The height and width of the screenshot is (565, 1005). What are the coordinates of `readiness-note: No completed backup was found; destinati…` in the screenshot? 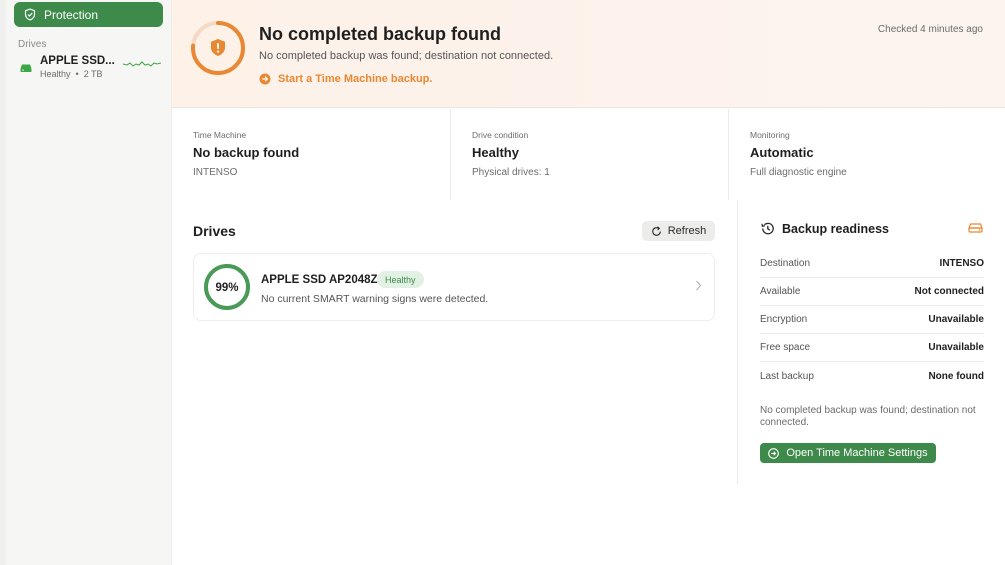 It's located at (868, 416).